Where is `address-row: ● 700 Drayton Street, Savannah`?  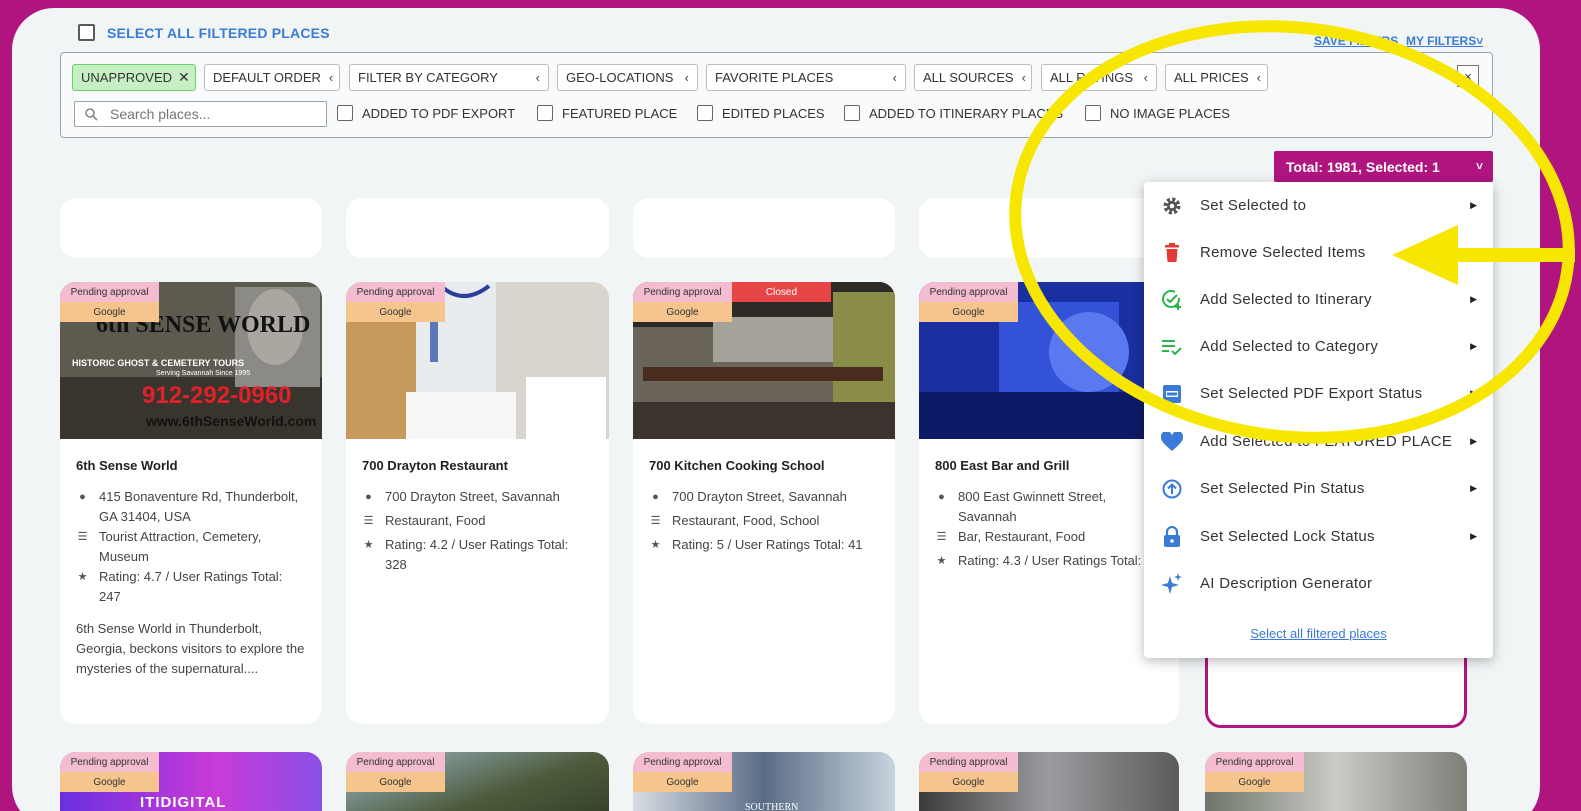
address-row: ● 700 Drayton Street, Savannah is located at coordinates (763, 497).